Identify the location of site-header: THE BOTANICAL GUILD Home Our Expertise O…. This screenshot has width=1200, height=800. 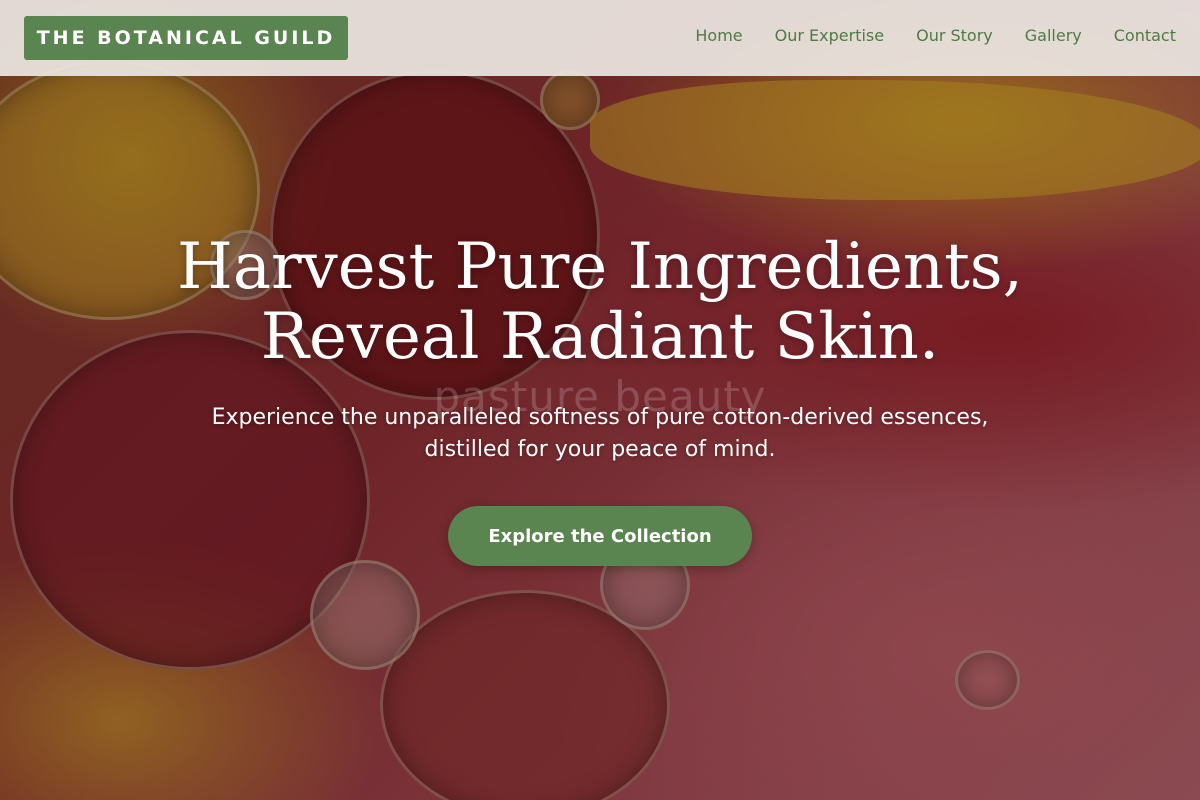
(600, 38).